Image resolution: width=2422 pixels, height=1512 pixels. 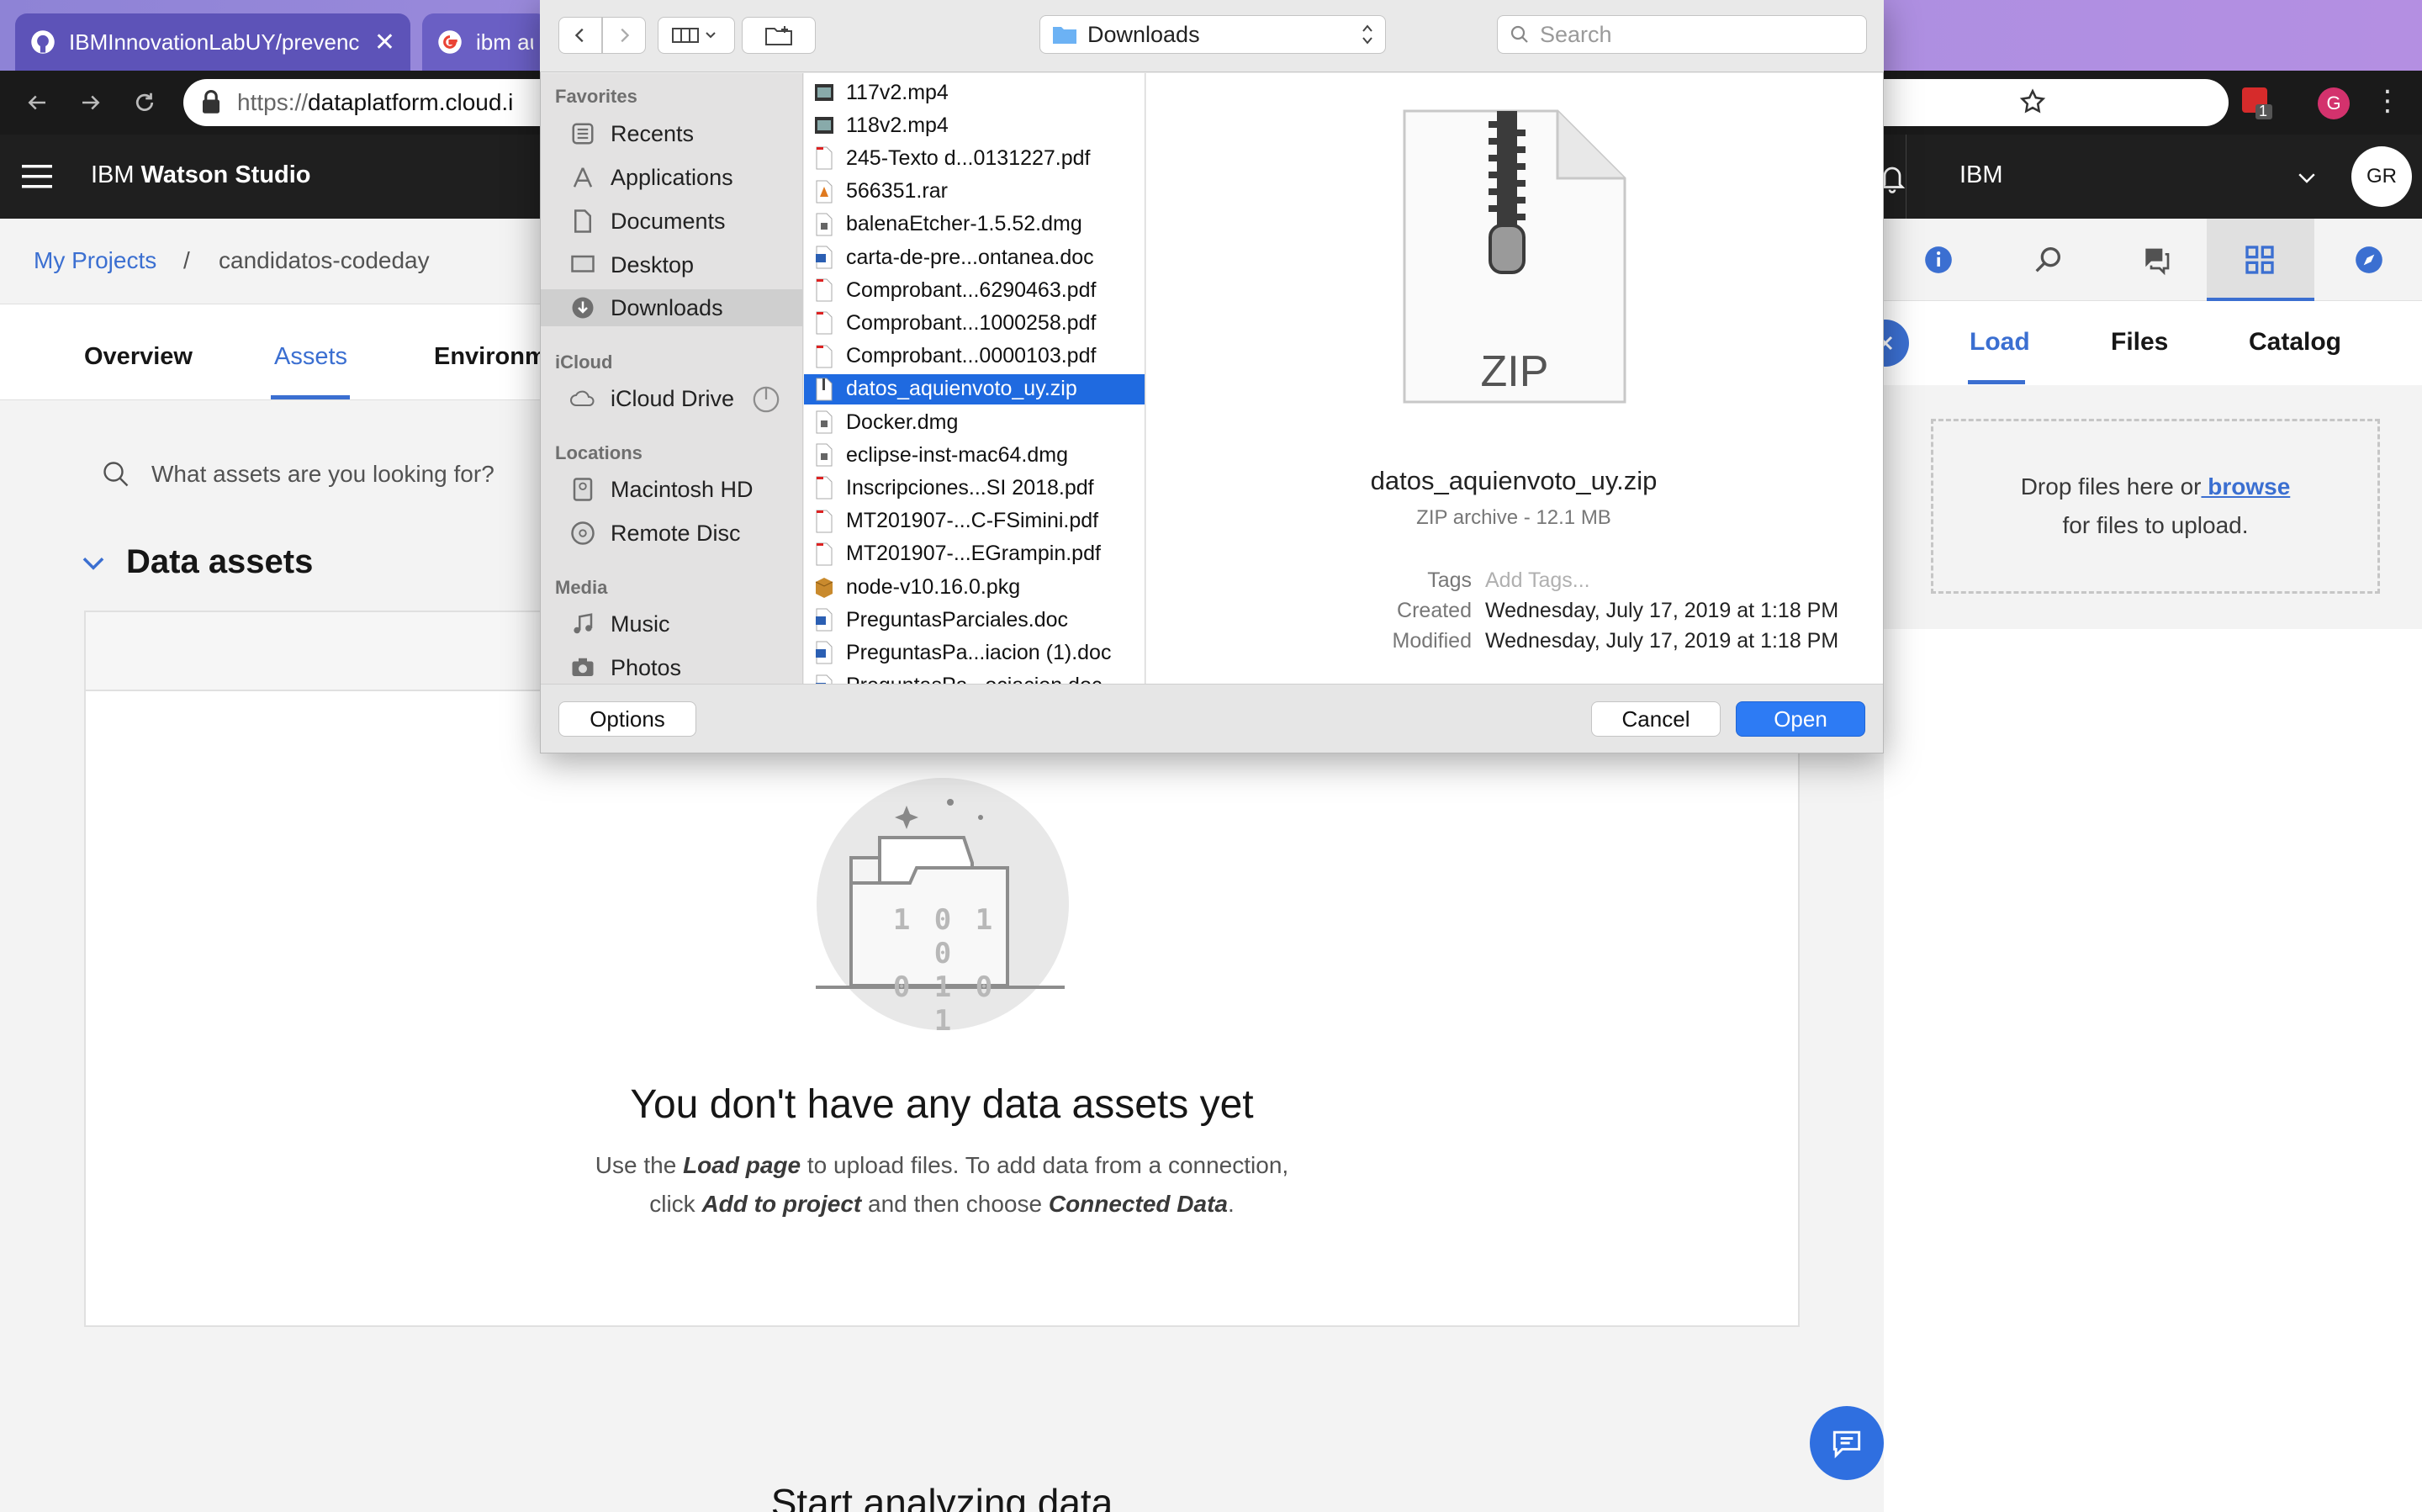 I want to click on info-icon, so click(x=1938, y=260).